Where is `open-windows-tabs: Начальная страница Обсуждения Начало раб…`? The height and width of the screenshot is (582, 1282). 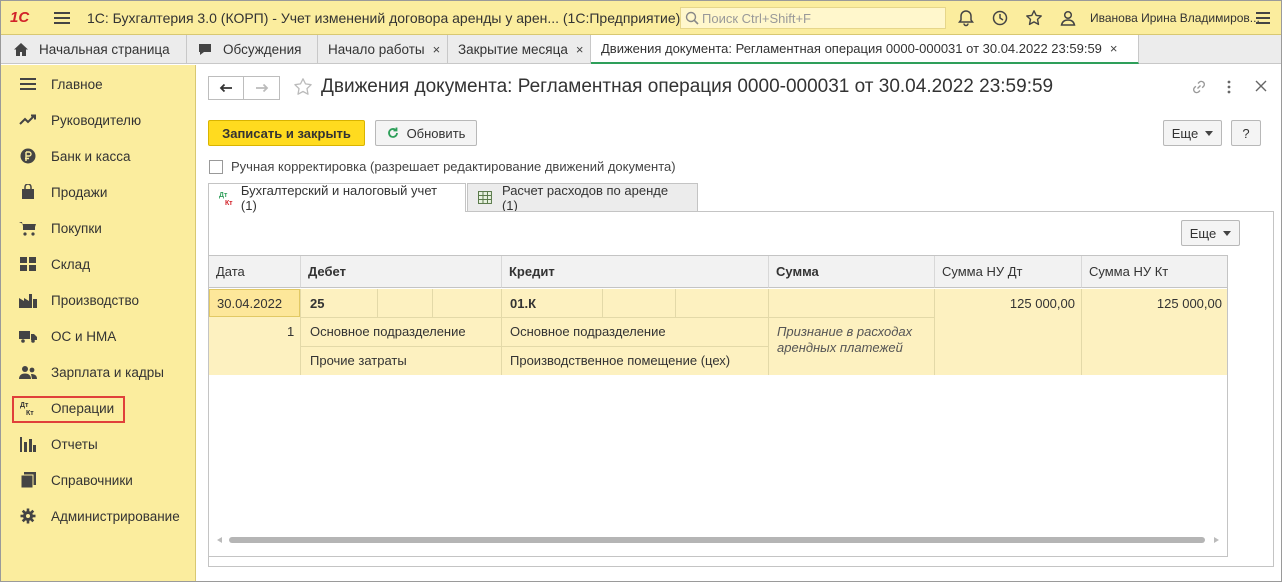
open-windows-tabs: Начальная страница Обсуждения Начало раб… is located at coordinates (641, 49).